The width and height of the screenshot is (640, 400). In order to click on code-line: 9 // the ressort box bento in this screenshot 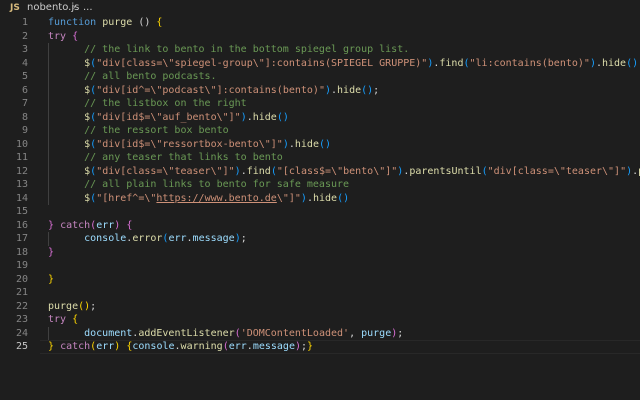, I will do `click(320, 131)`.